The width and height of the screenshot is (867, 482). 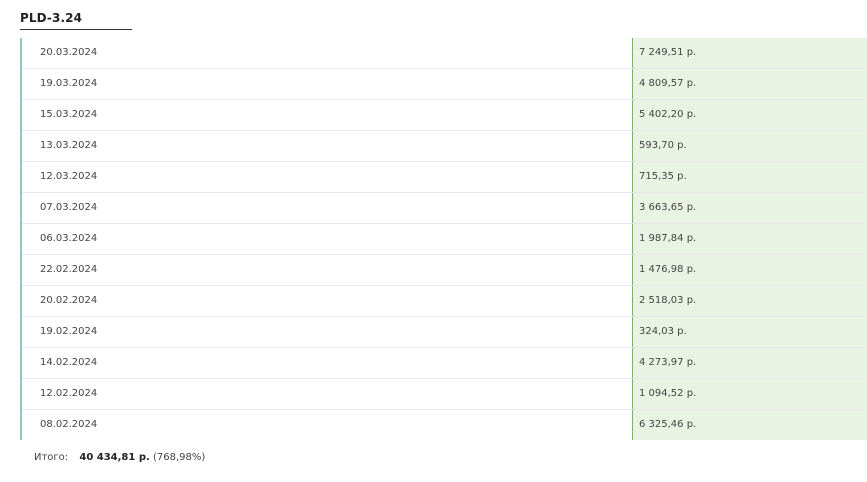 I want to click on payment-date: 12.02.2024, so click(x=69, y=393).